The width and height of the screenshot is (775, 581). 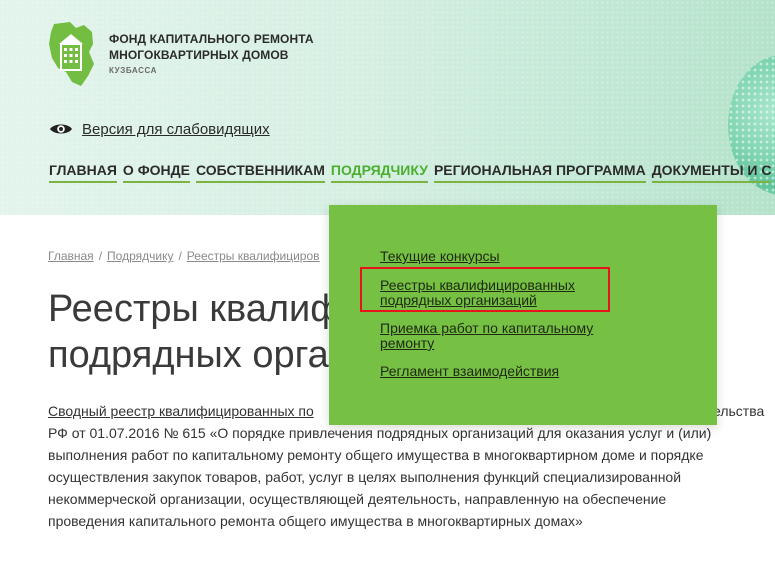 I want to click on org-name-line: МНОГОКВАРТИРНЫХ ДОМОВ, so click(x=199, y=55).